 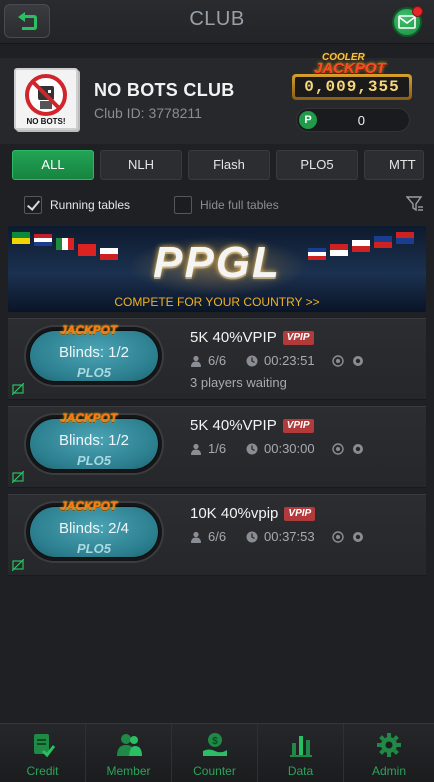 What do you see at coordinates (129, 745) in the screenshot?
I see `member-icon` at bounding box center [129, 745].